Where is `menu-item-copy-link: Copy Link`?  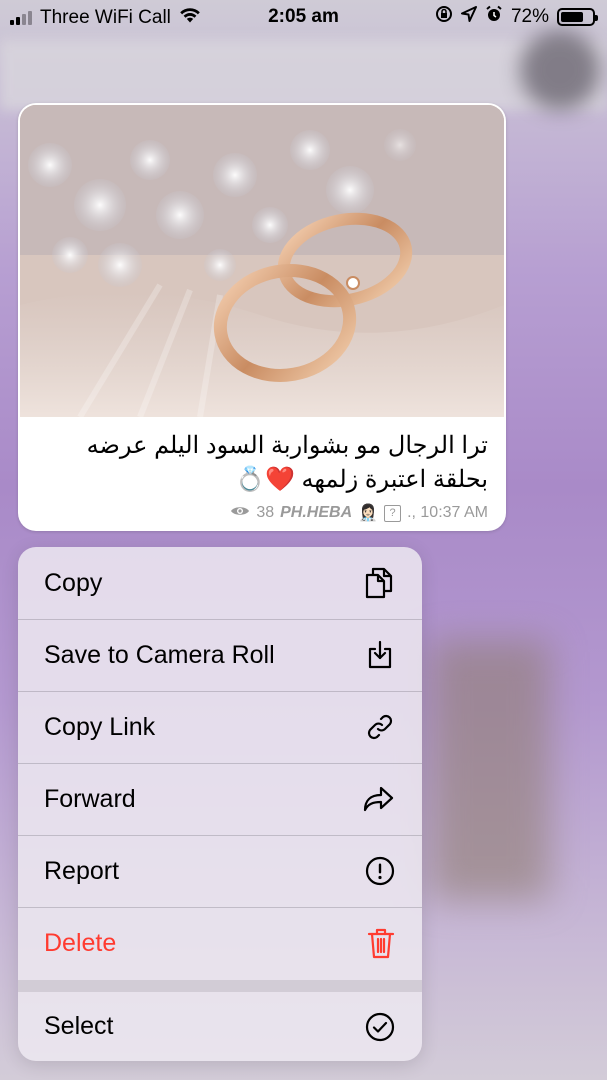 menu-item-copy-link: Copy Link is located at coordinates (220, 727).